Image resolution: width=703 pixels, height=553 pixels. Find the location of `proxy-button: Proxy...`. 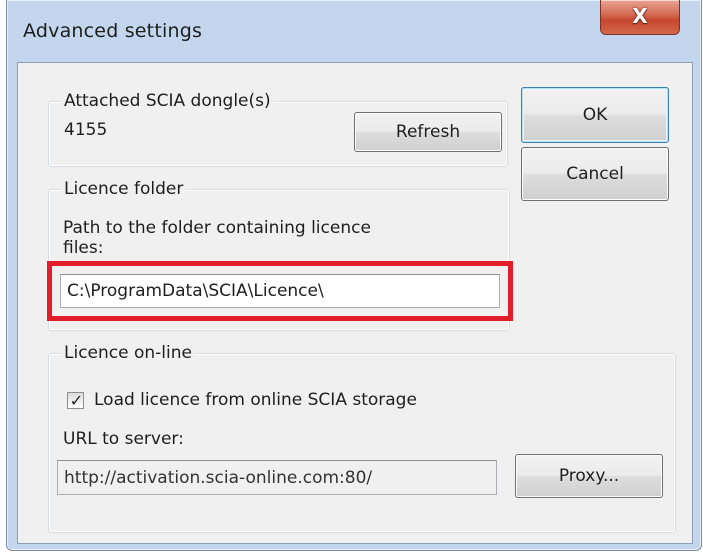

proxy-button: Proxy... is located at coordinates (589, 476).